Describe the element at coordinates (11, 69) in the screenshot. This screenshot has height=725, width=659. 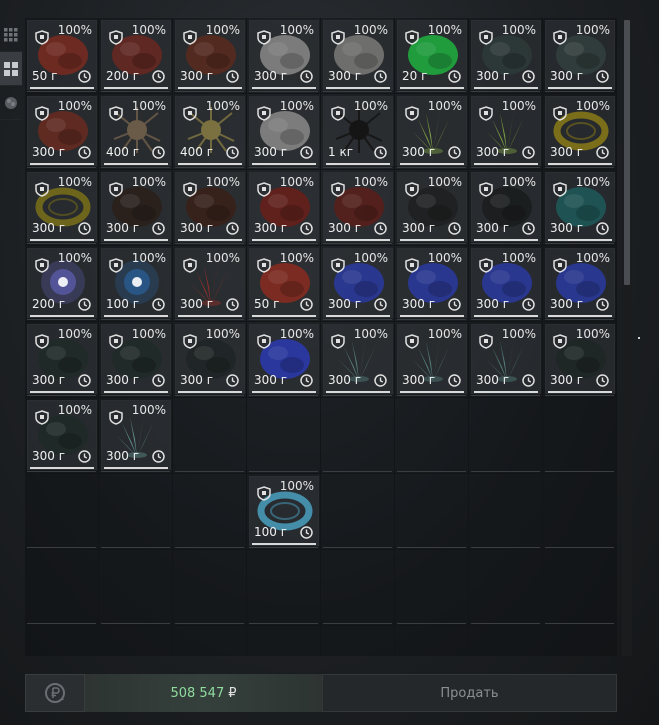
I see `tab-grid-large` at that location.